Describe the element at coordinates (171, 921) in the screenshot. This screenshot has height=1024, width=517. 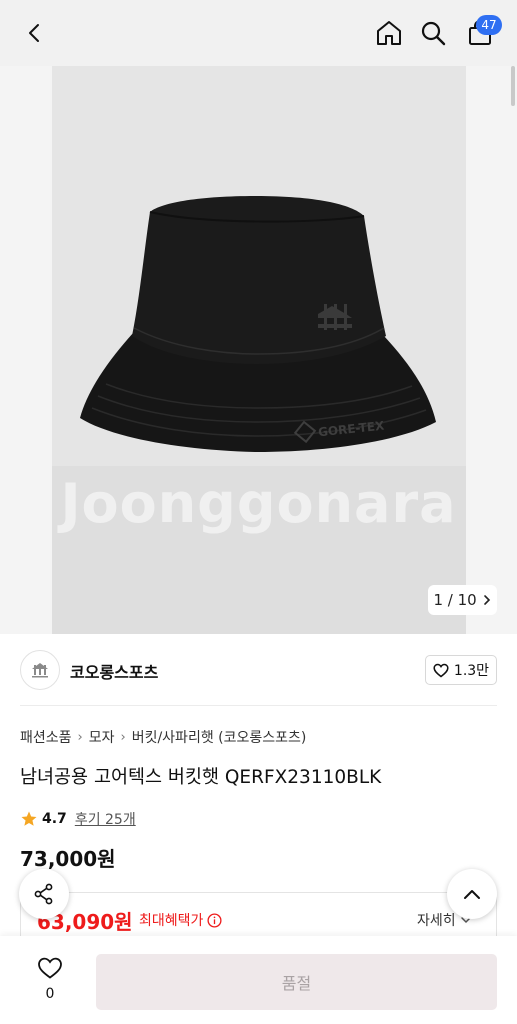
I see `max-benefit-text: 최대혜택가` at that location.